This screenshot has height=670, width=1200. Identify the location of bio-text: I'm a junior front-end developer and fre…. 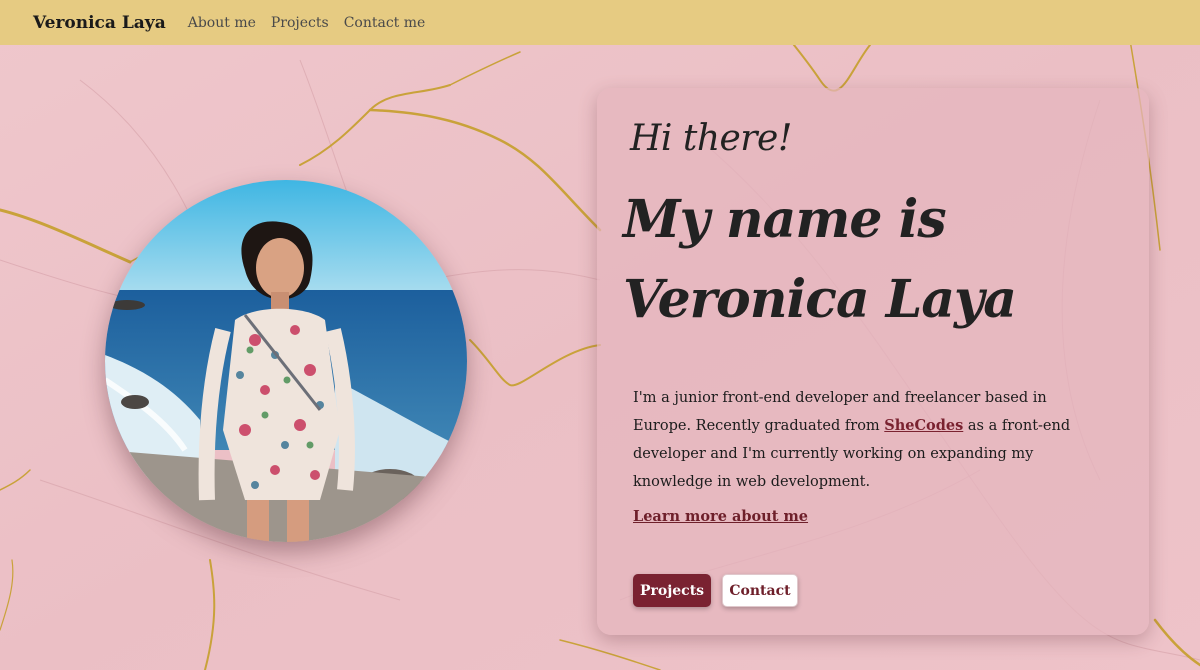
(868, 440).